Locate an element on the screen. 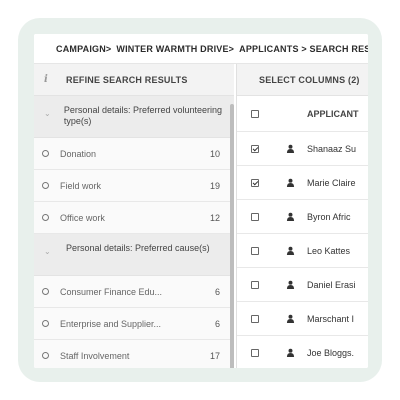 This screenshot has width=400, height=400. filter-group-title: Personal details: Preferred cause(s) is located at coordinates (138, 248).